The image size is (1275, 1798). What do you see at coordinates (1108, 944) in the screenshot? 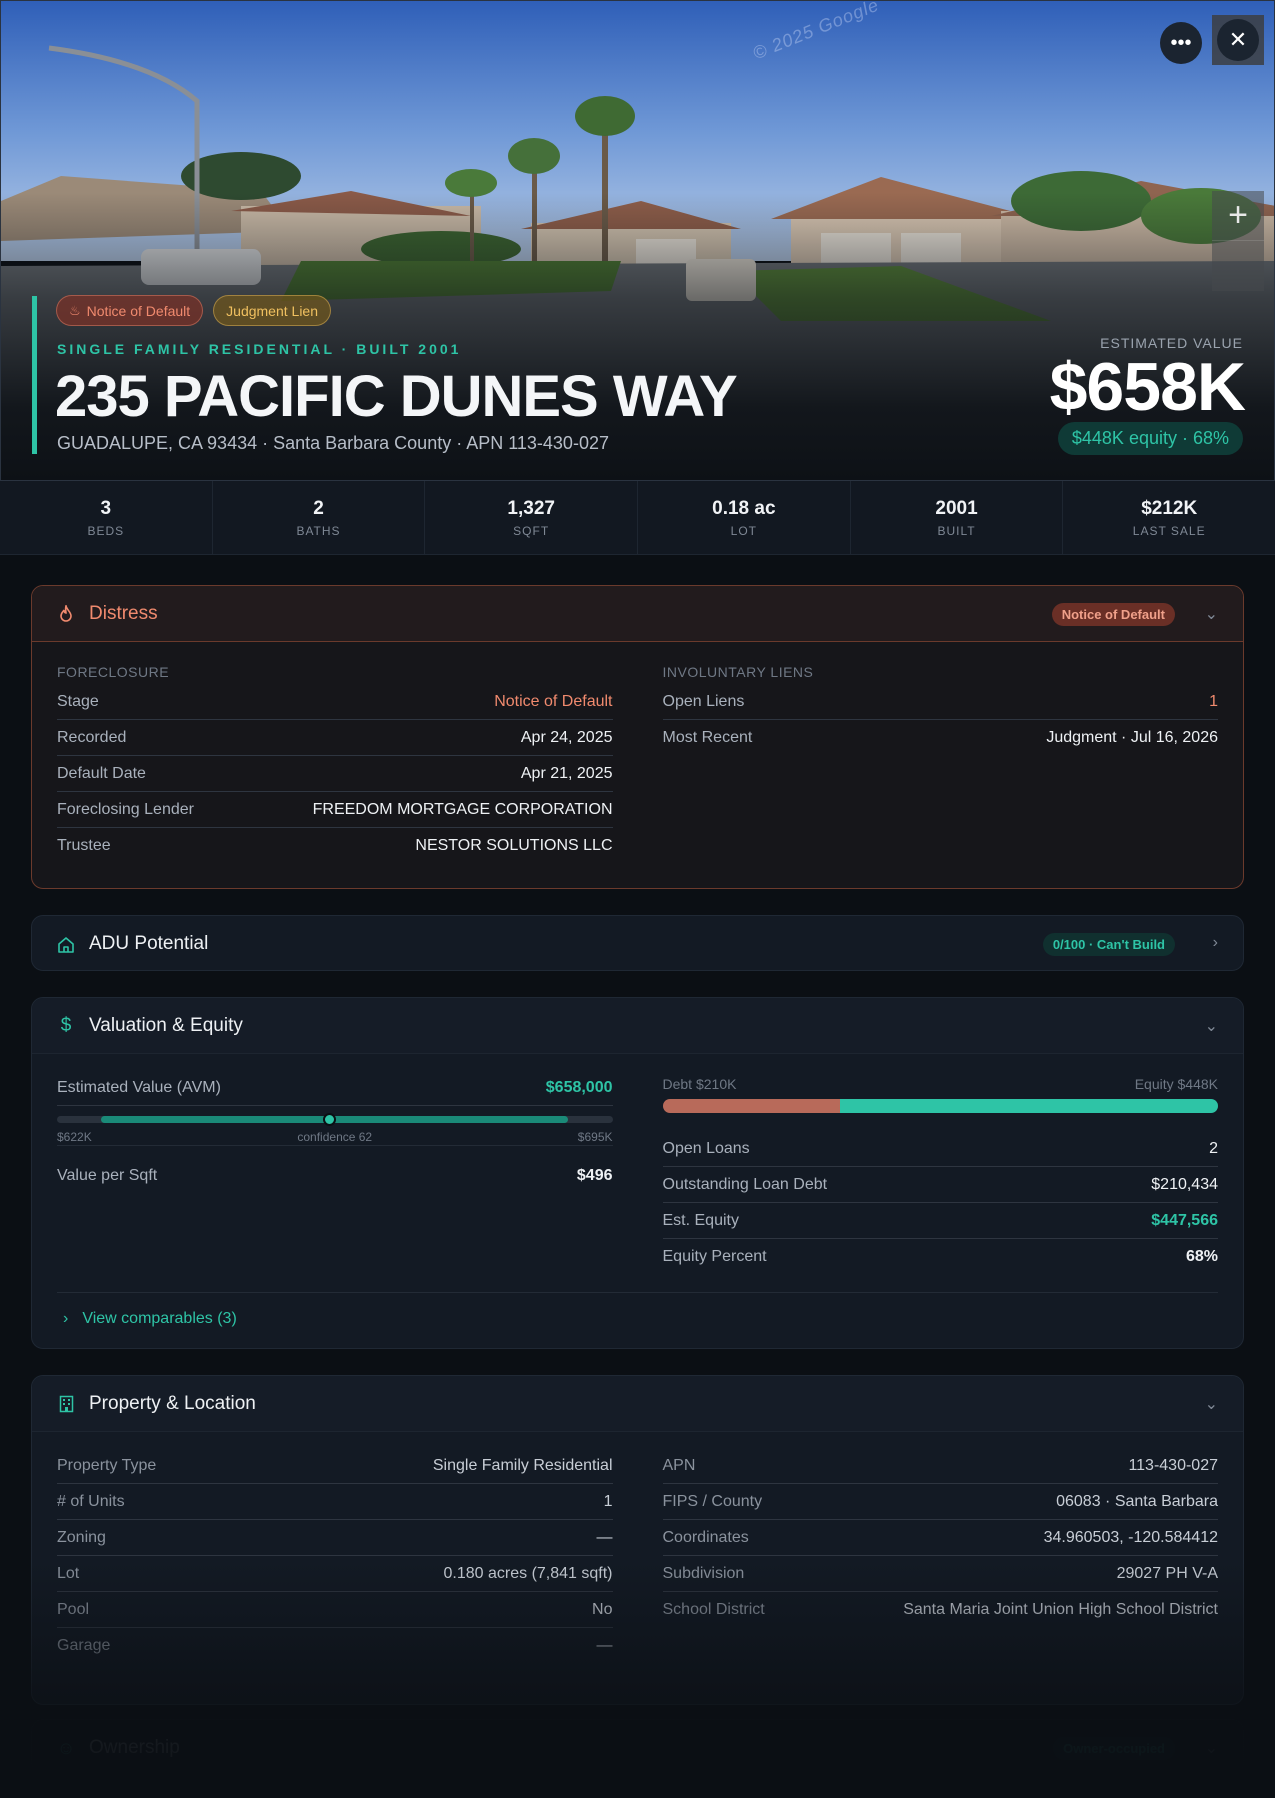
I see `adu-score-badge: 0/100 · Can't Build` at bounding box center [1108, 944].